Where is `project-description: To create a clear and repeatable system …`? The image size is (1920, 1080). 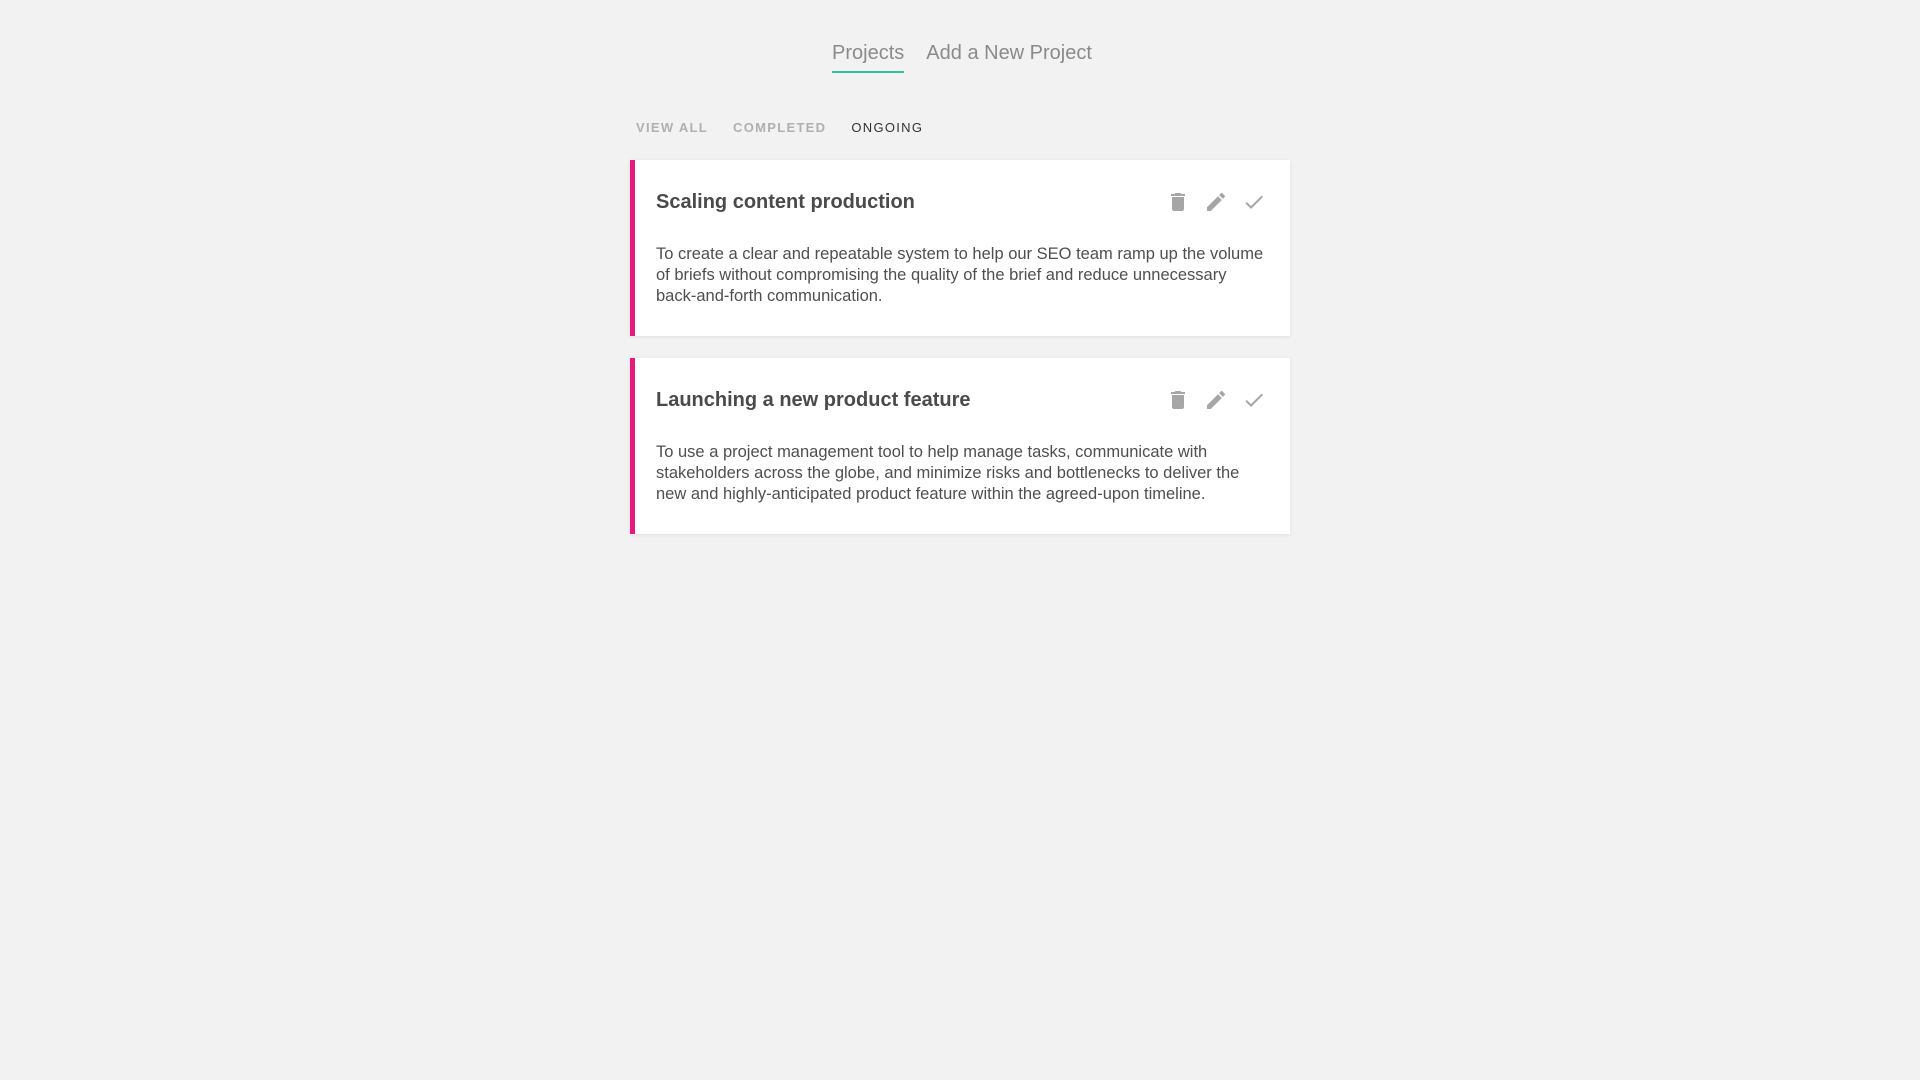
project-description: To create a clear and repeatable system … is located at coordinates (960, 275).